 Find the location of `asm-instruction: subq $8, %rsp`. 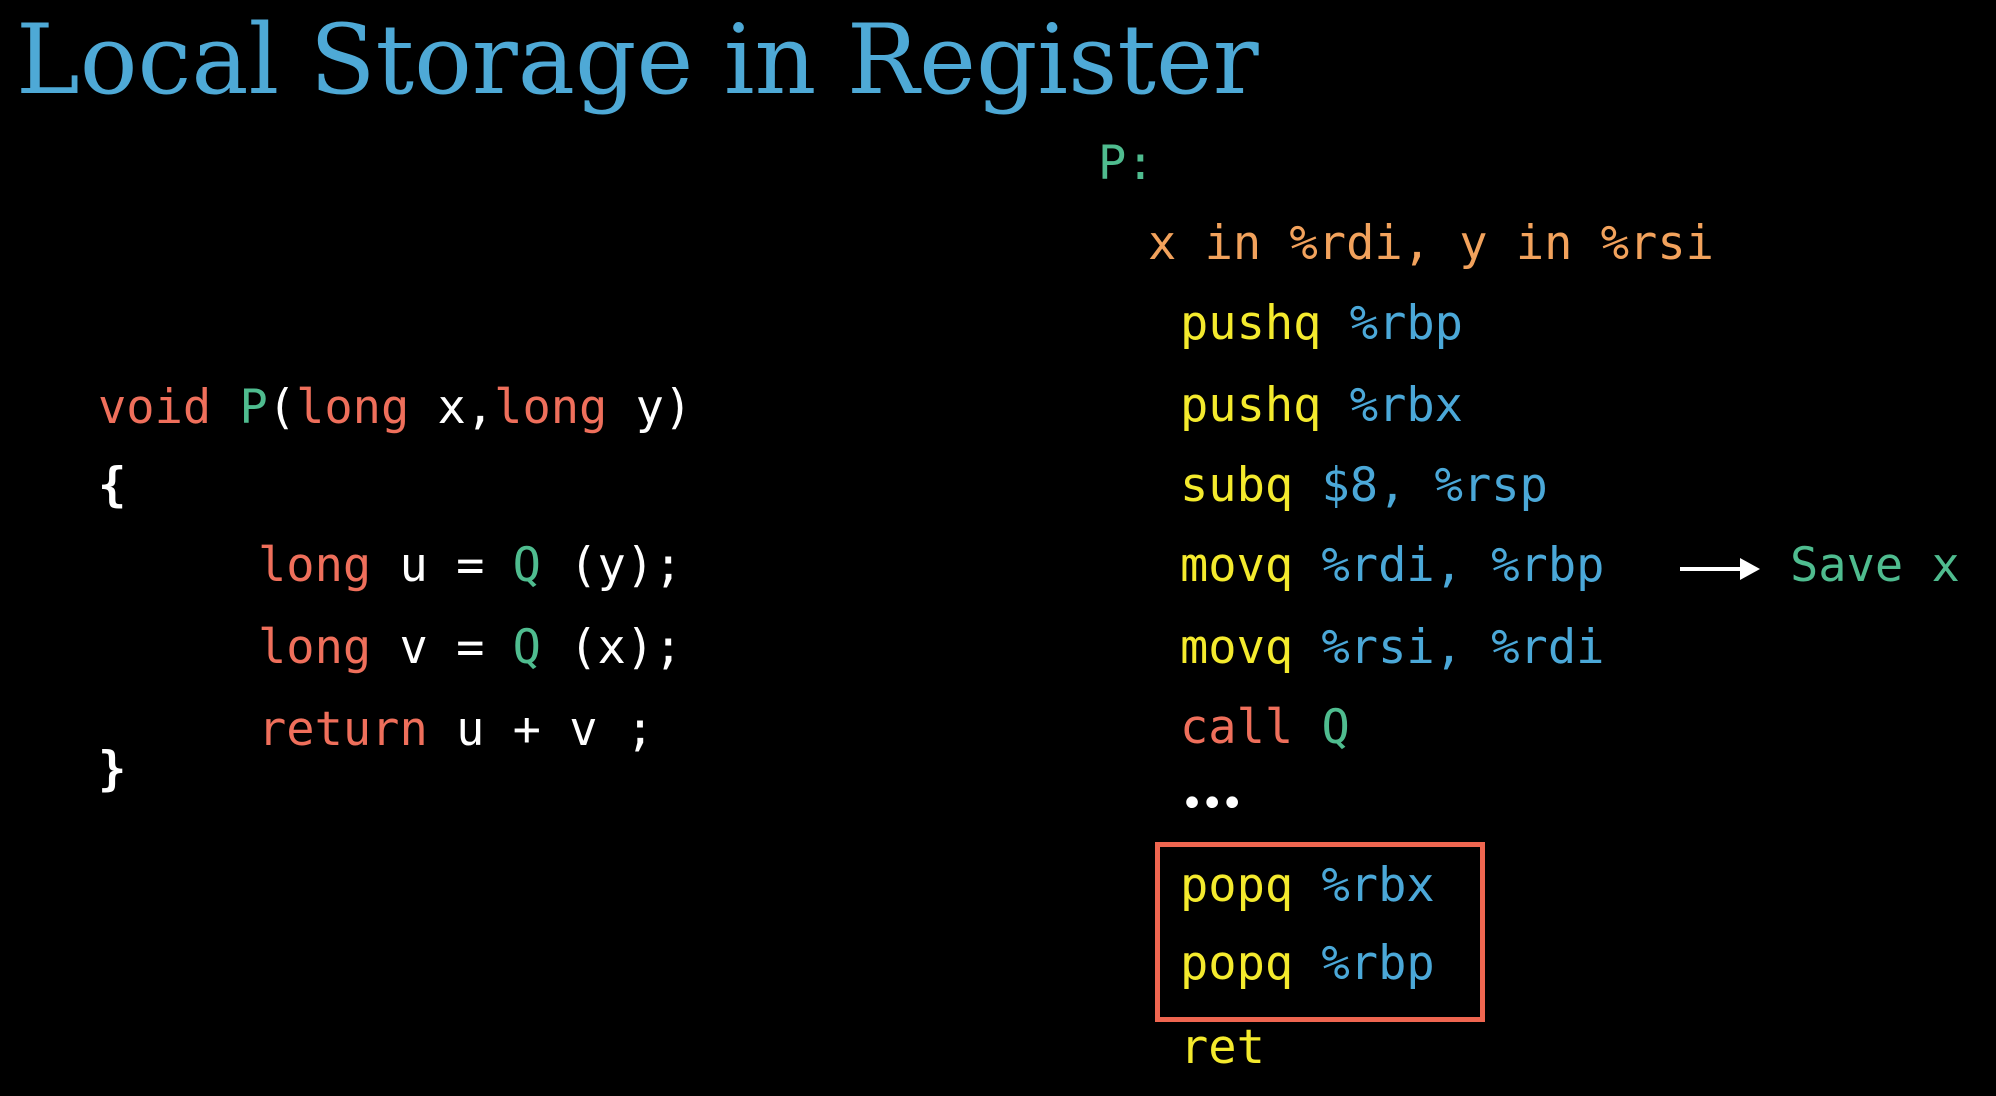

asm-instruction: subq $8, %rsp is located at coordinates (1364, 486).